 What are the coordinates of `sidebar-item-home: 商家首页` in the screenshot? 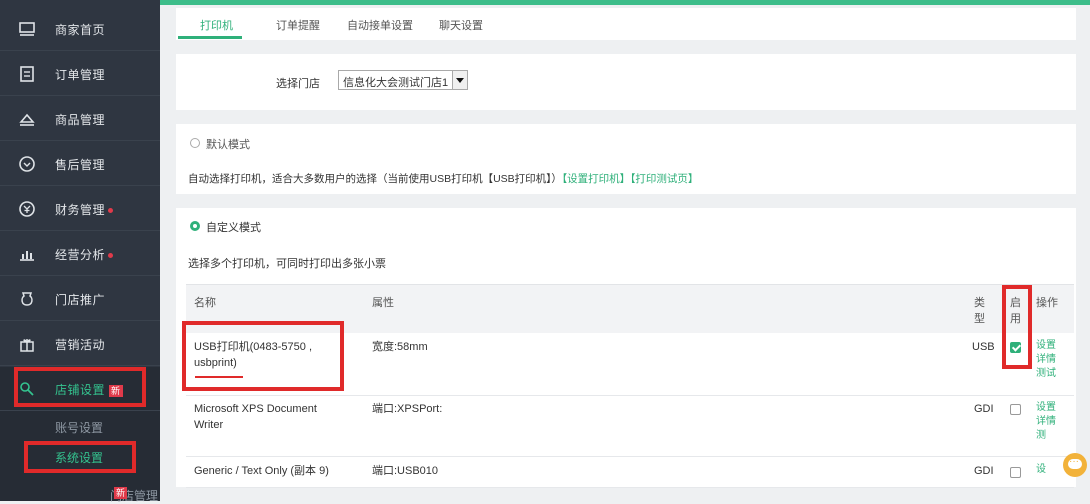 It's located at (80, 29).